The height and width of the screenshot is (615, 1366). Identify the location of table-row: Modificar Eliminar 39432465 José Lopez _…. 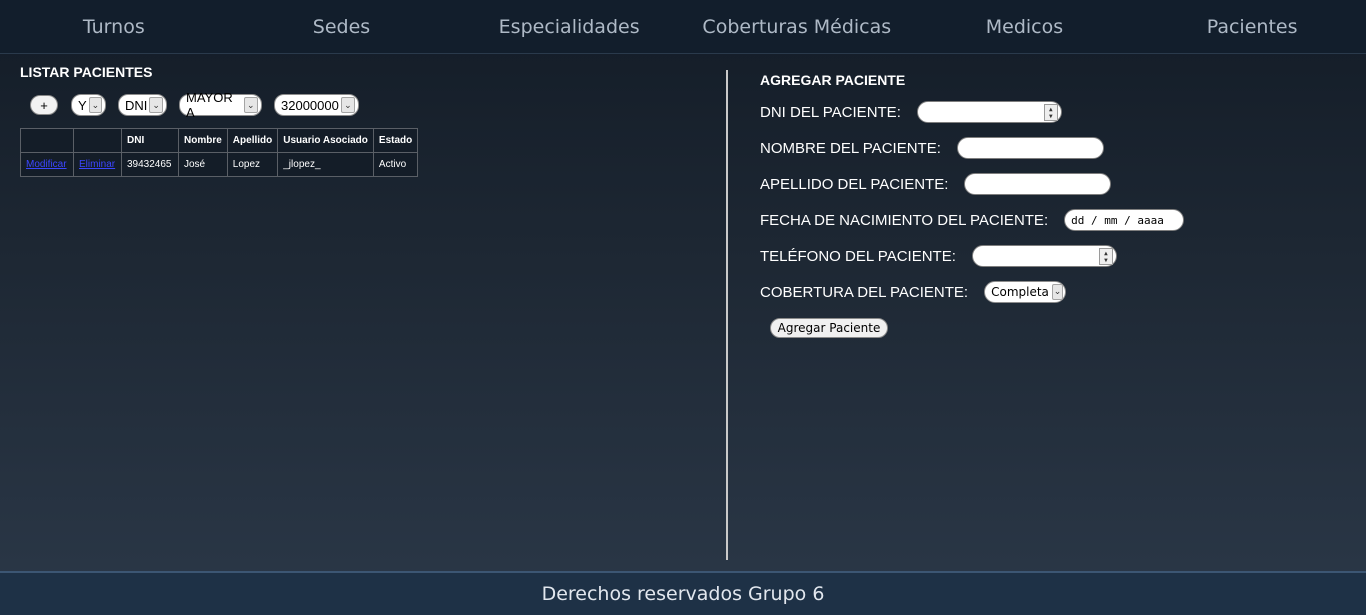
(219, 164).